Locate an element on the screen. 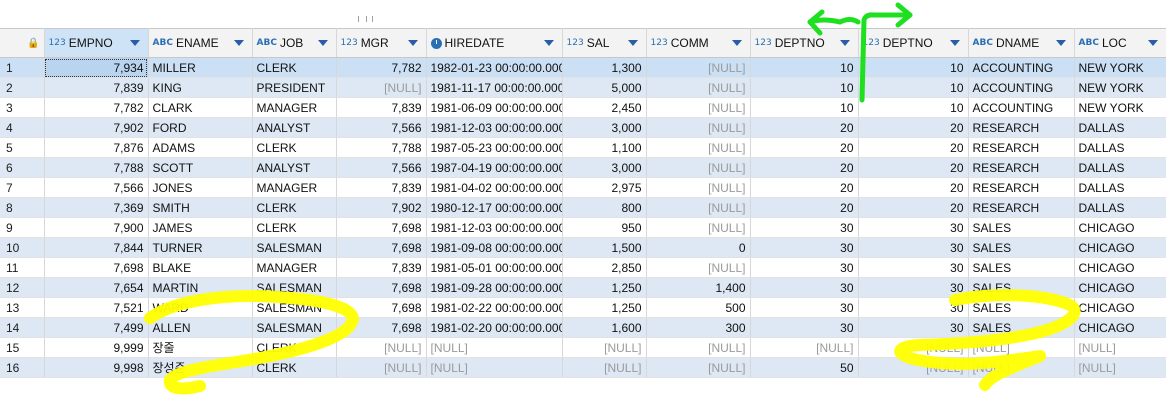 The image size is (1166, 399). cell-deptno: 10 is located at coordinates (913, 87).